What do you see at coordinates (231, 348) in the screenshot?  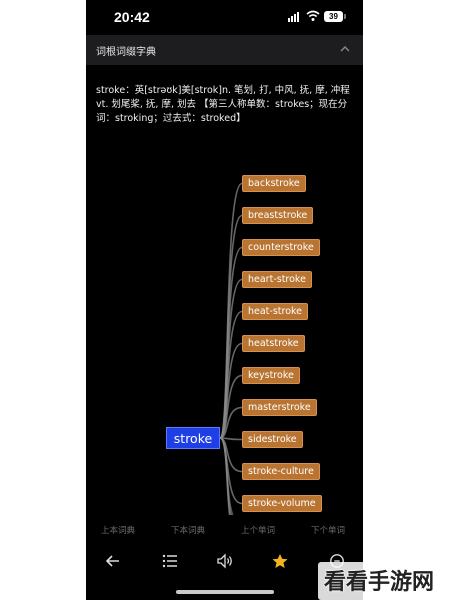 I see `mindmap-connectors` at bounding box center [231, 348].